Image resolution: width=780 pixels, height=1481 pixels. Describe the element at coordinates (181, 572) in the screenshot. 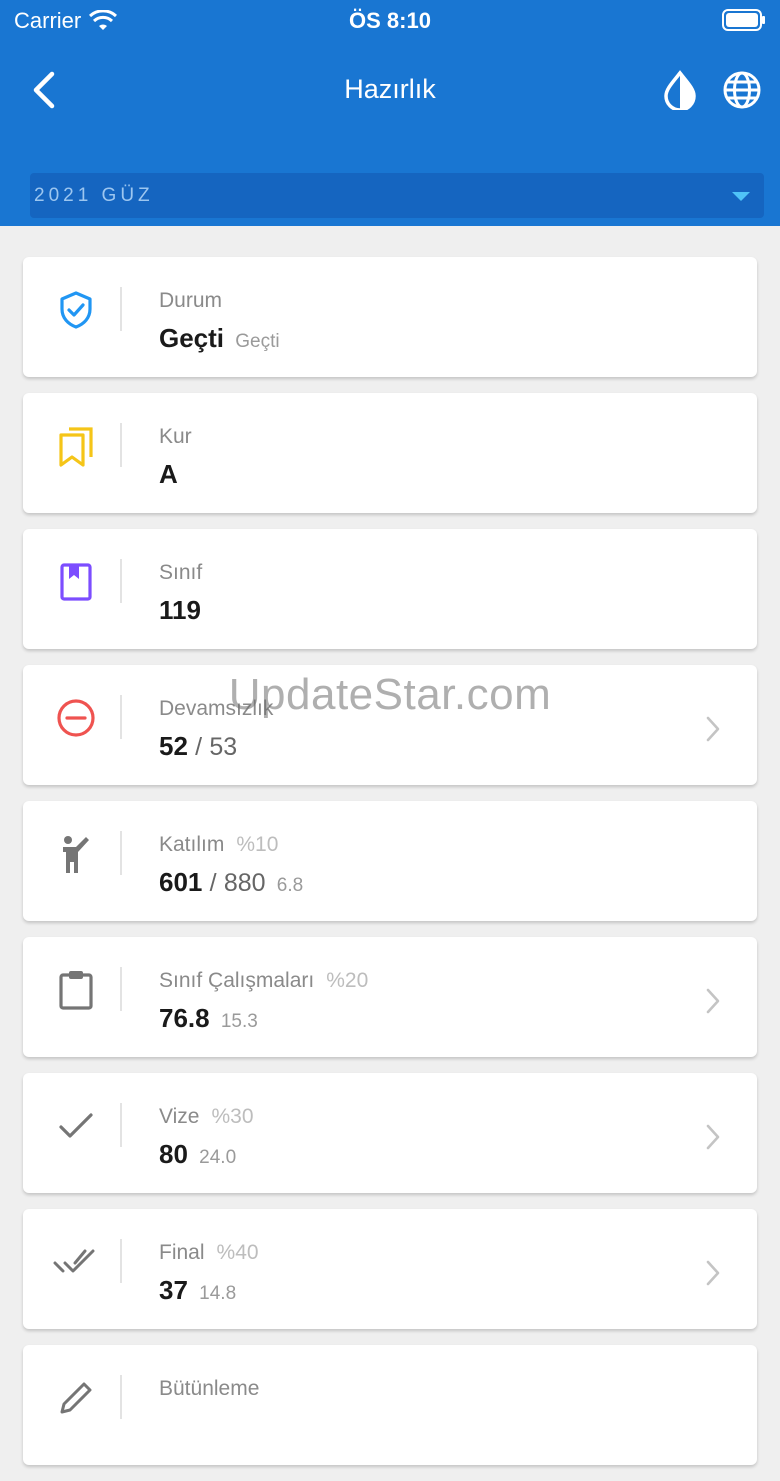

I see `card-label: Sınıf` at that location.